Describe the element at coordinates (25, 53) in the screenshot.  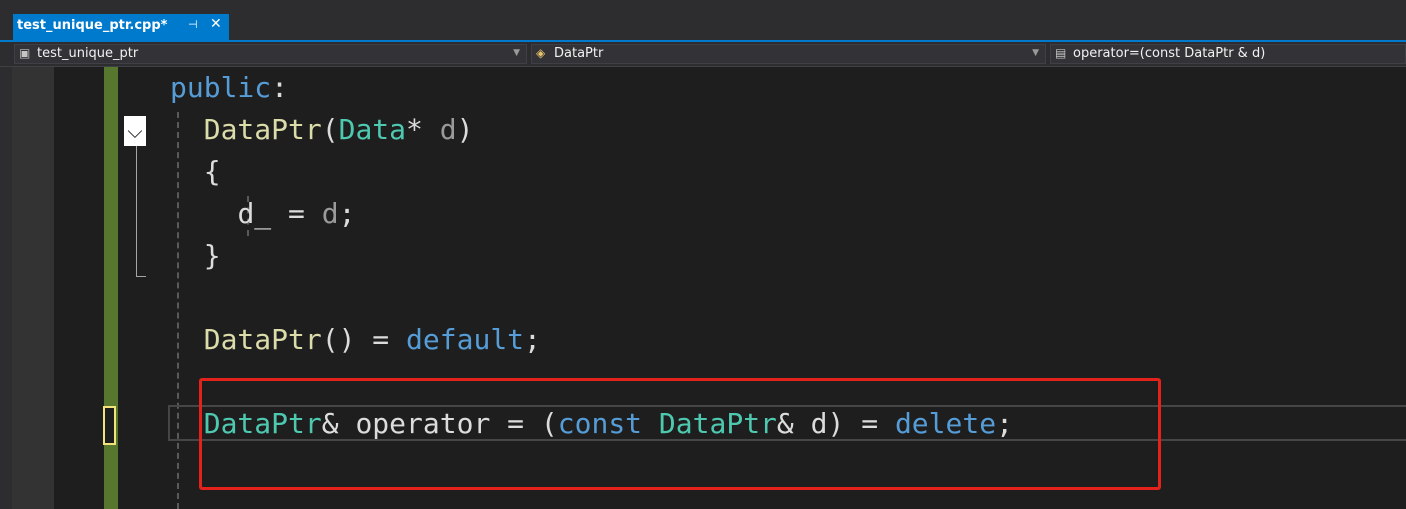
I see `project-icon: ▣` at that location.